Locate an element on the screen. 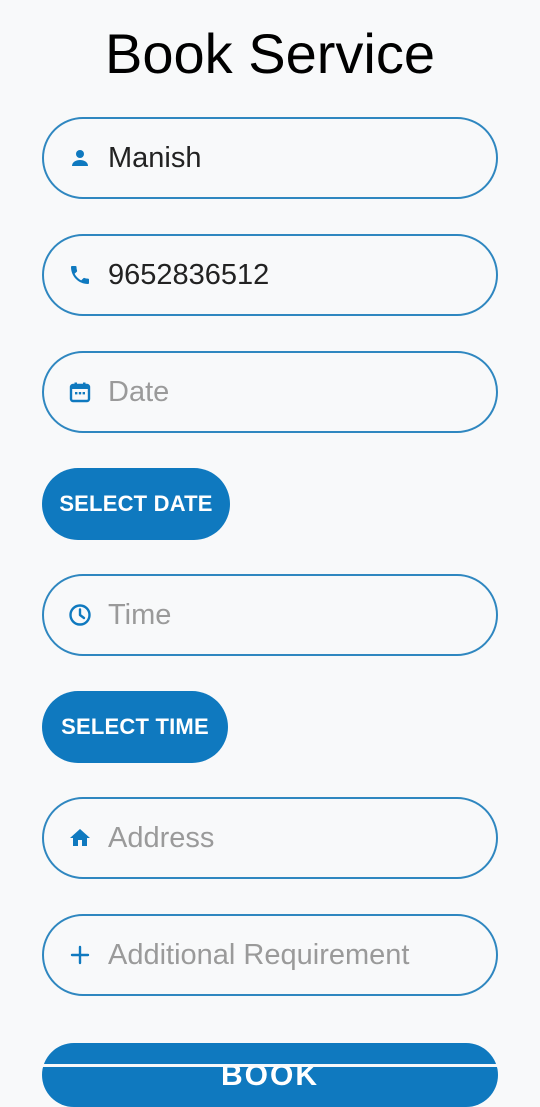 The width and height of the screenshot is (540, 1107). page-title: Book Service is located at coordinates (270, 53).